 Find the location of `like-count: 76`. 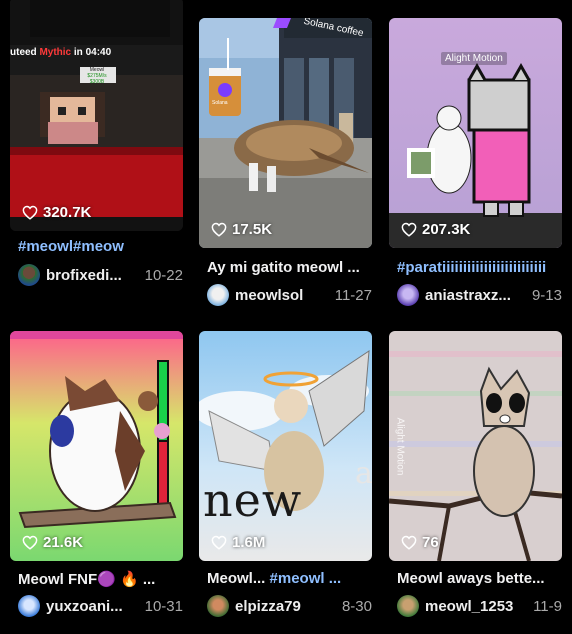

like-count: 76 is located at coordinates (420, 542).